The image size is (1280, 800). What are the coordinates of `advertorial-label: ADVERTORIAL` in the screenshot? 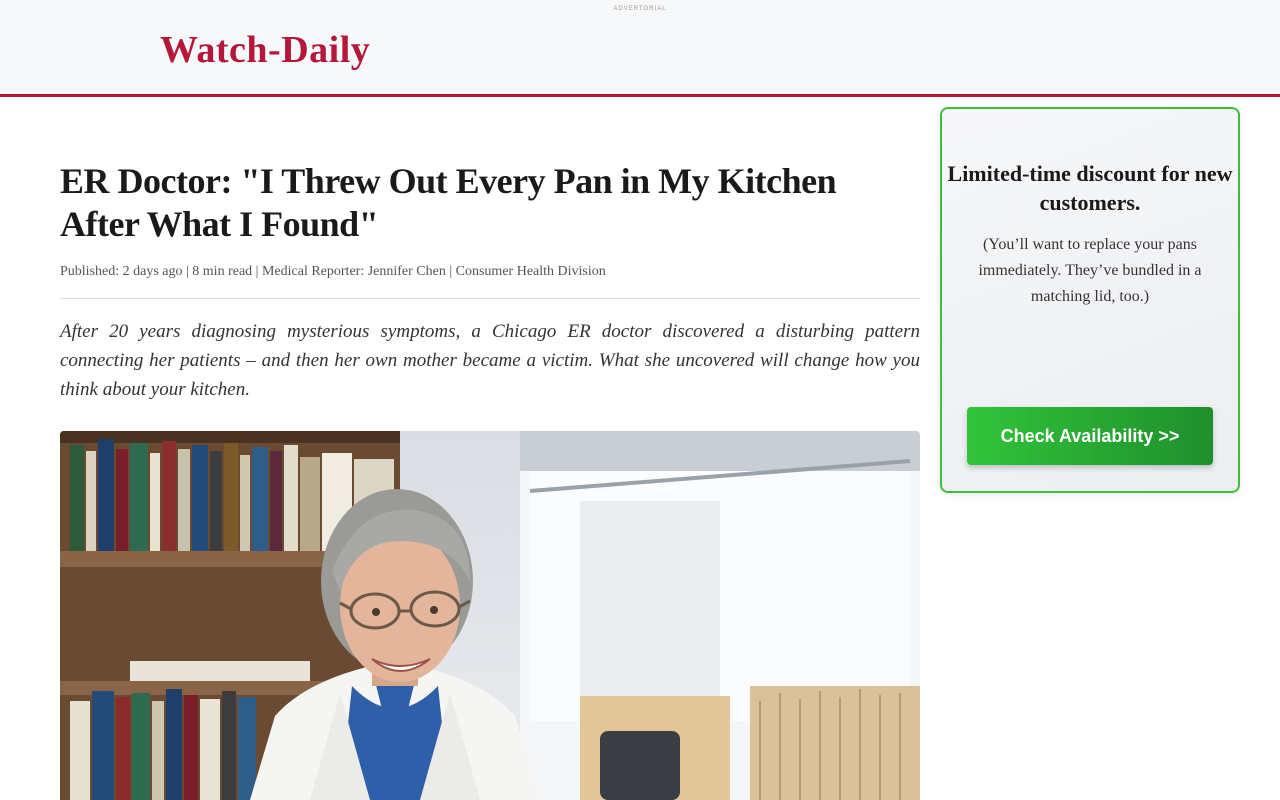 It's located at (640, 9).